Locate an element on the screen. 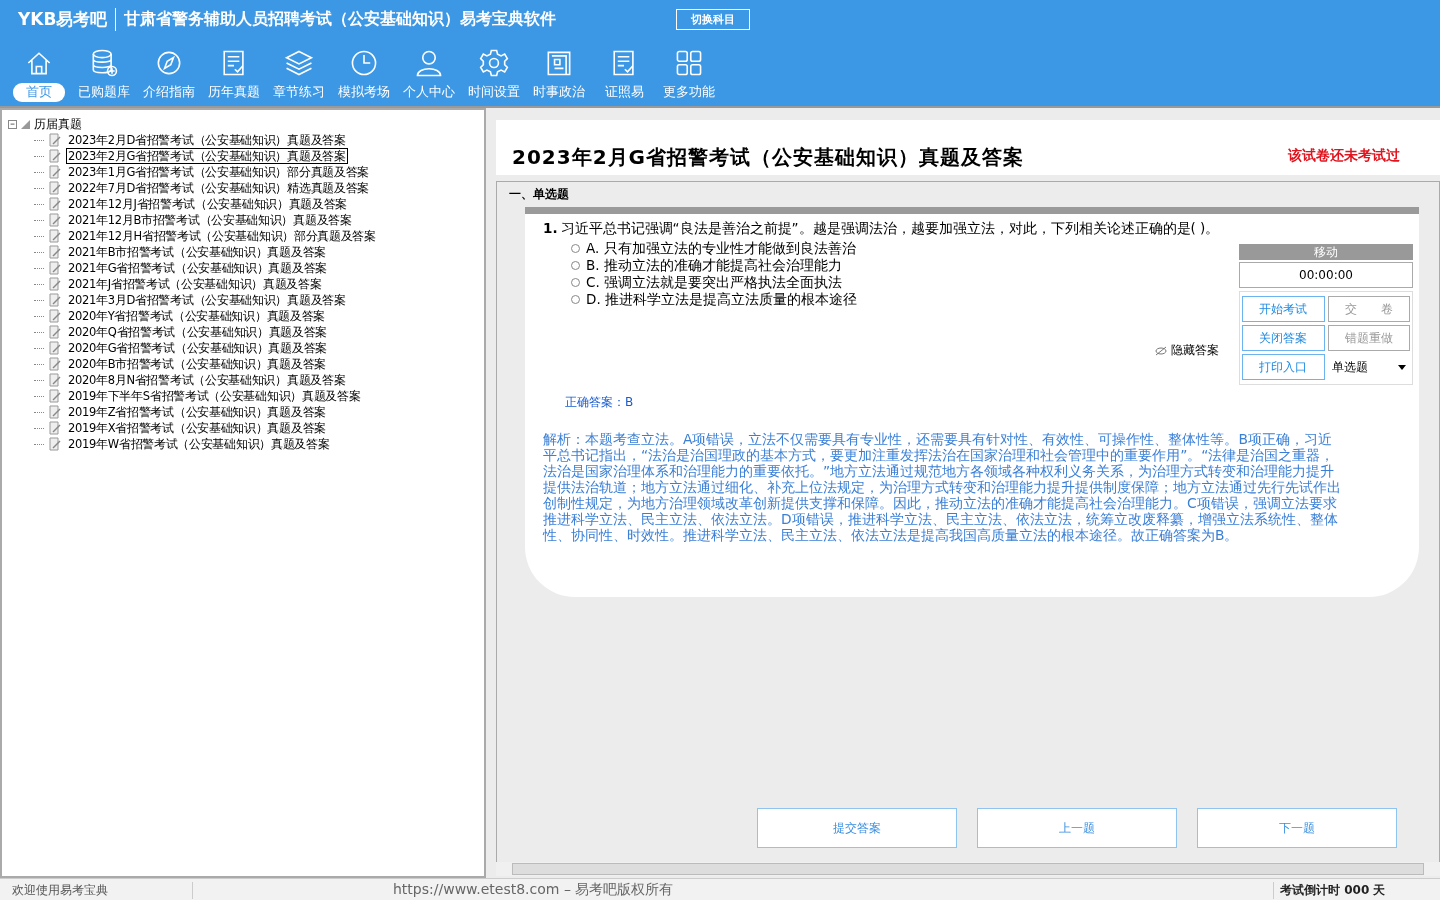 The height and width of the screenshot is (900, 1440). tree-item: 2020年Q省招警考试（公安基础知识）真题及答案 is located at coordinates (198, 332).